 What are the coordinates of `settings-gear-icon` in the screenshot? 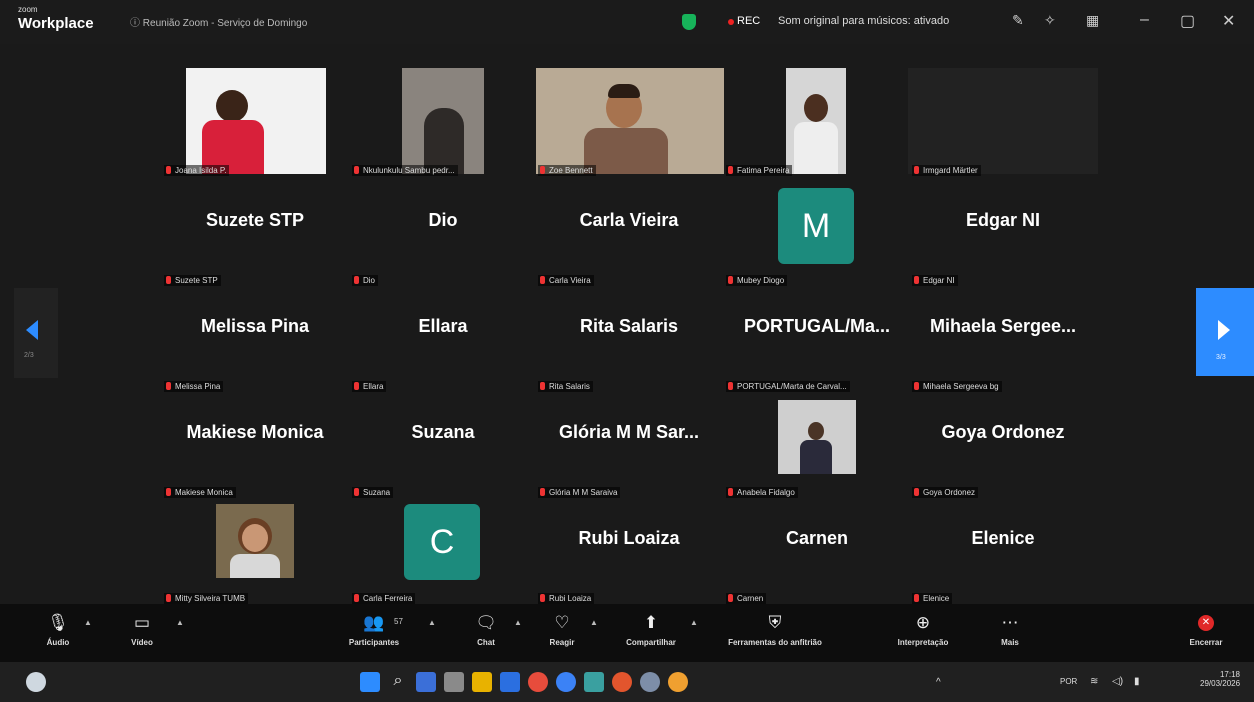 It's located at (650, 682).